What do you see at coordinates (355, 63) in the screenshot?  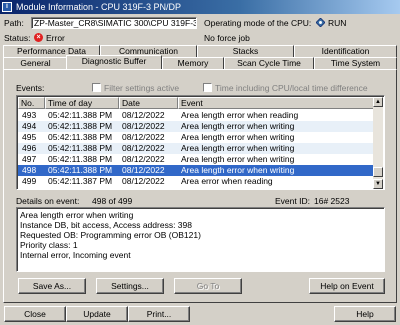 I see `tab-time-system: Time System` at bounding box center [355, 63].